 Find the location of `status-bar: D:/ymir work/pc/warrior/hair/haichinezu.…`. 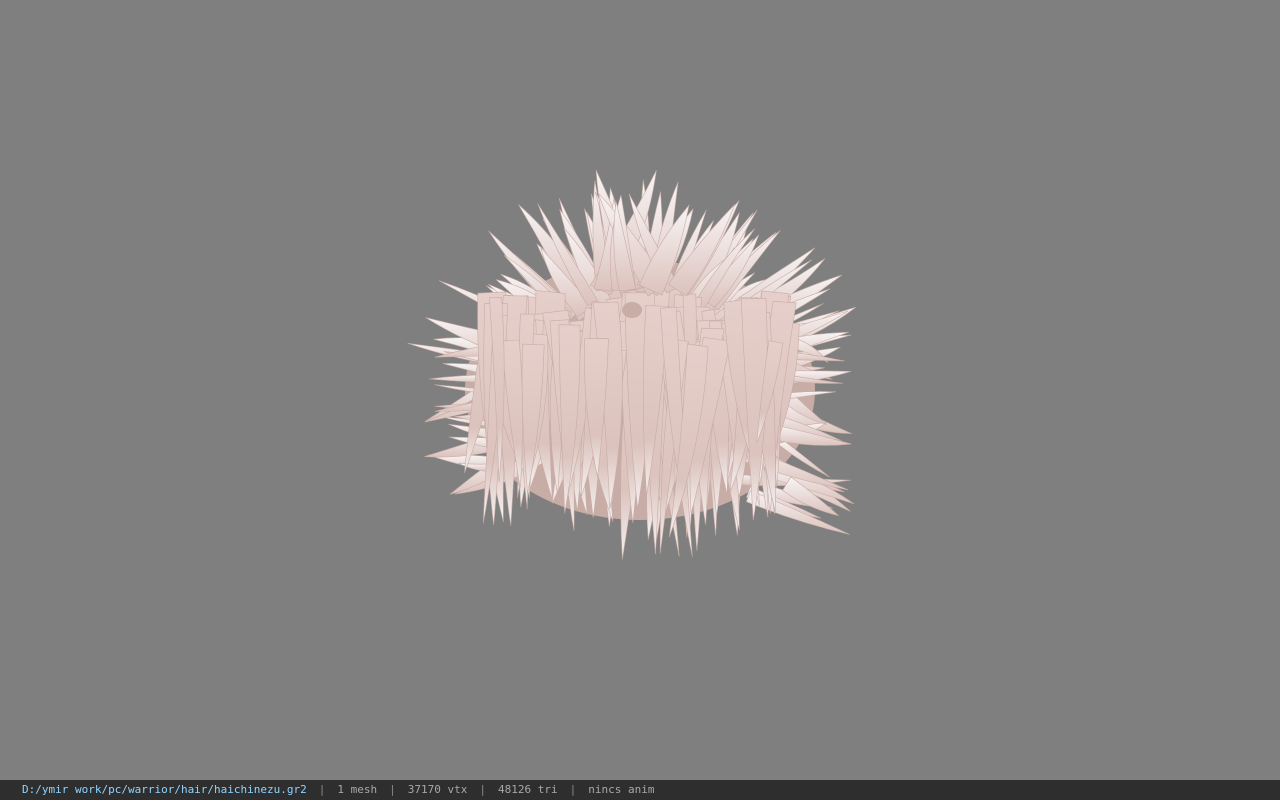

status-bar: D:/ymir work/pc/warrior/hair/haichinezu.… is located at coordinates (640, 790).